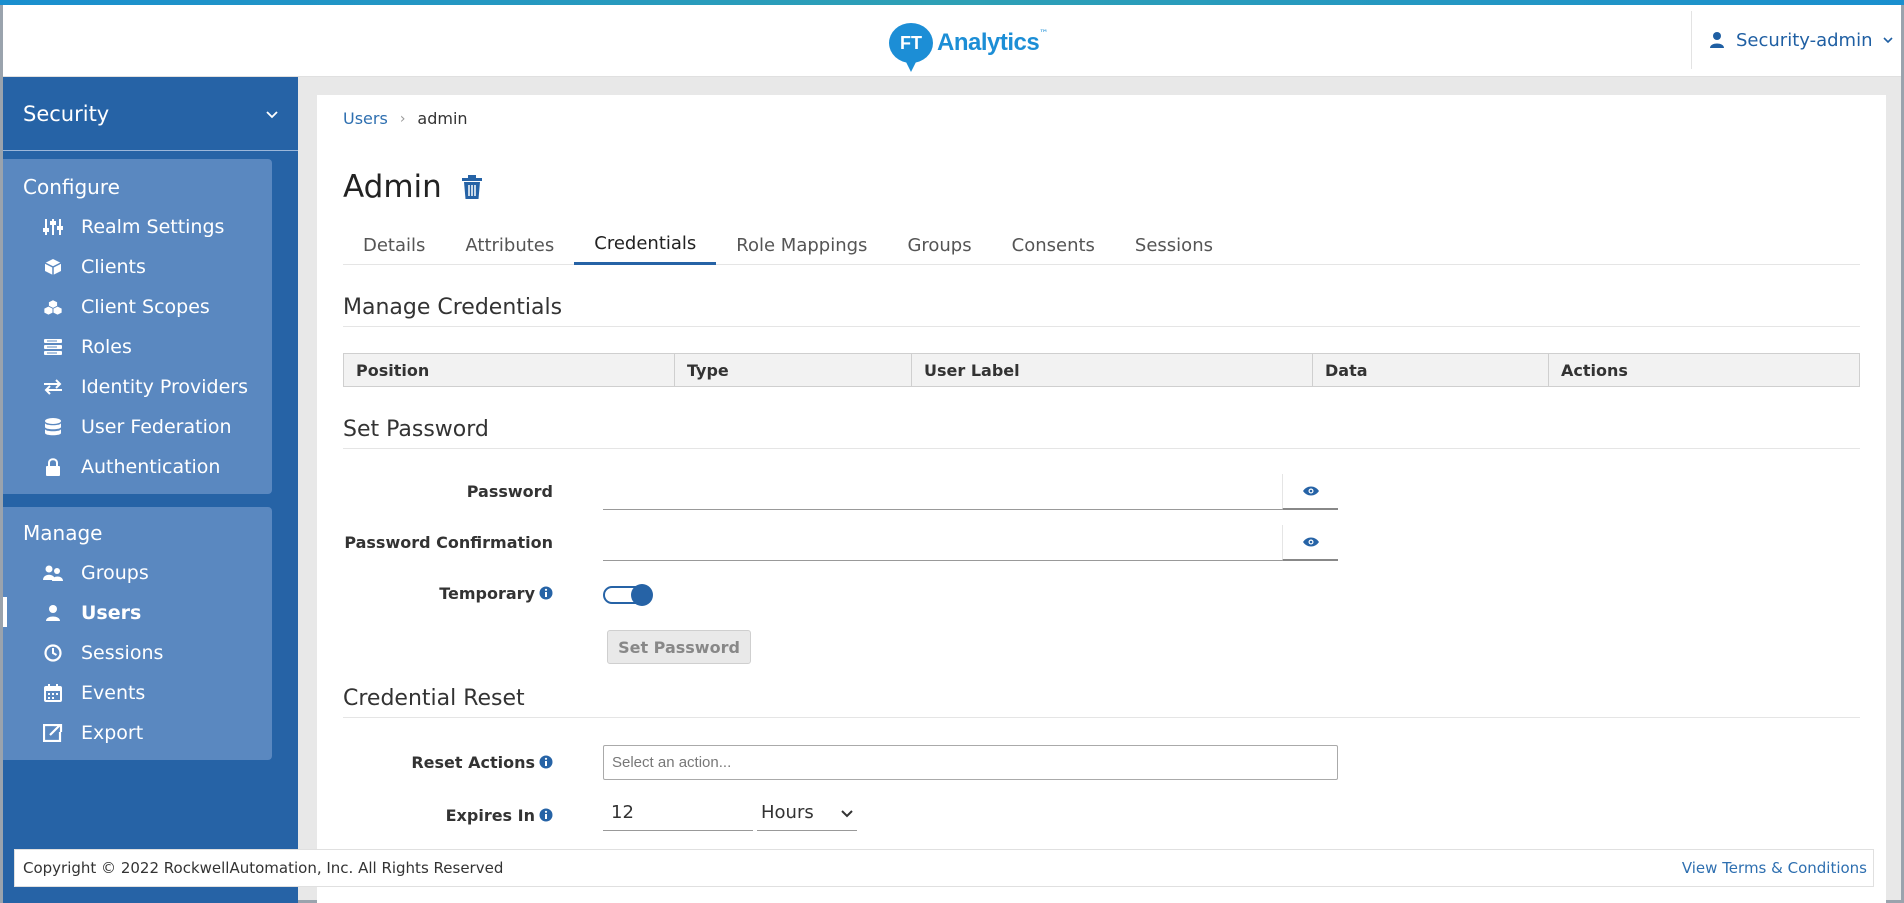 The width and height of the screenshot is (1904, 903). What do you see at coordinates (111, 613) in the screenshot?
I see `sidebar-item-label: Users` at bounding box center [111, 613].